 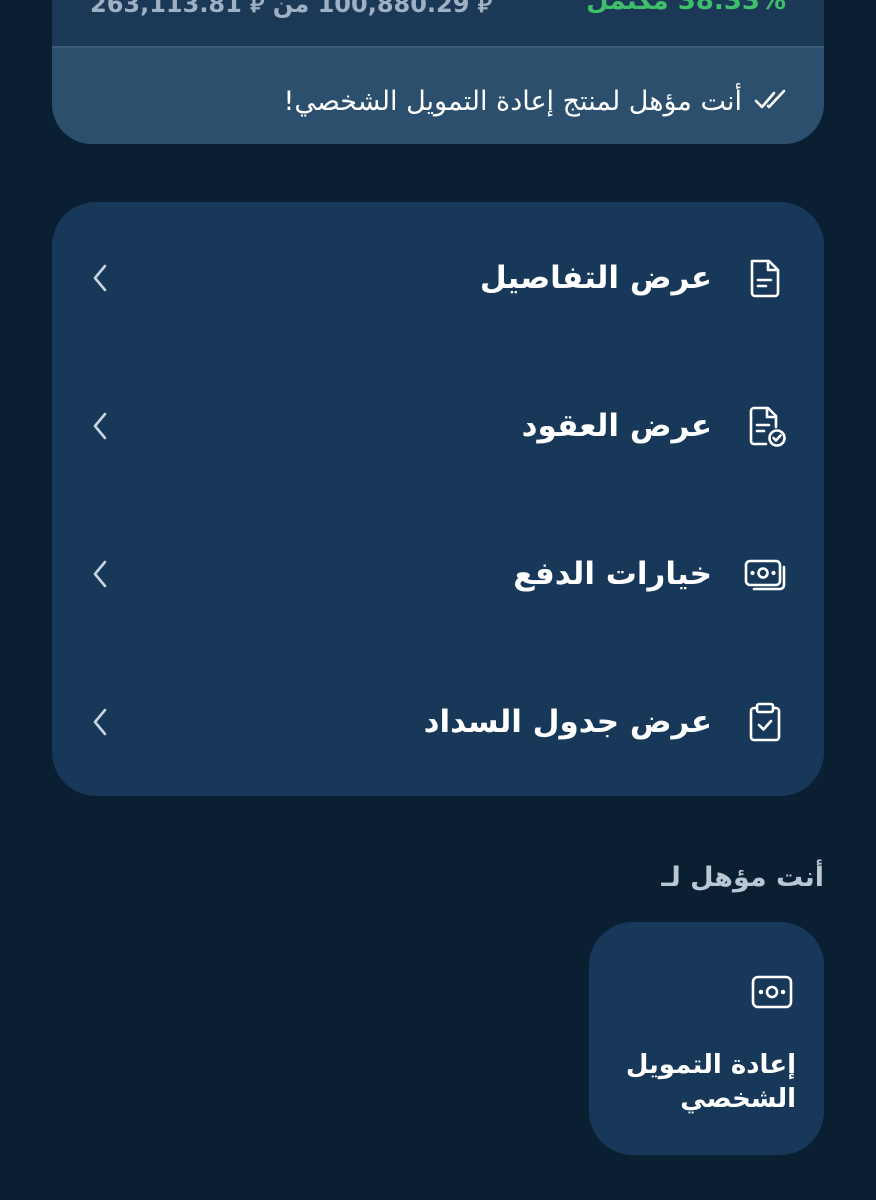 What do you see at coordinates (767, 426) in the screenshot?
I see `contract-check-icon` at bounding box center [767, 426].